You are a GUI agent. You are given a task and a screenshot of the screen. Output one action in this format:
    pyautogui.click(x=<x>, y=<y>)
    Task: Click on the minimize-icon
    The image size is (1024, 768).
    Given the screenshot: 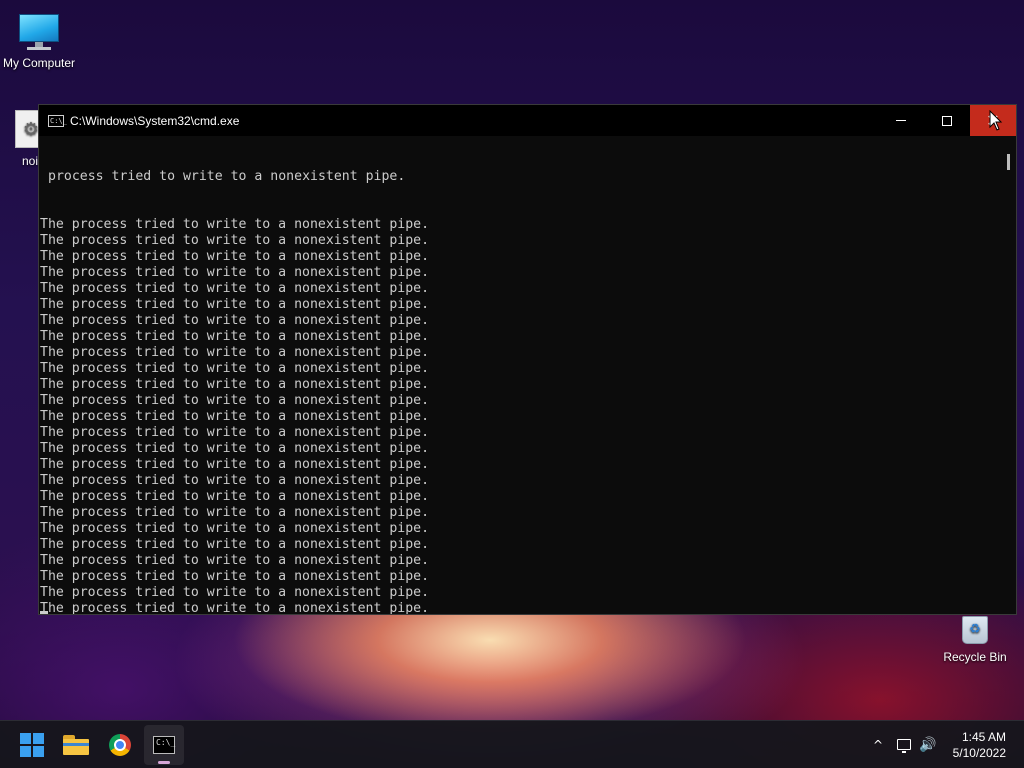 What is the action you would take?
    pyautogui.click(x=901, y=120)
    